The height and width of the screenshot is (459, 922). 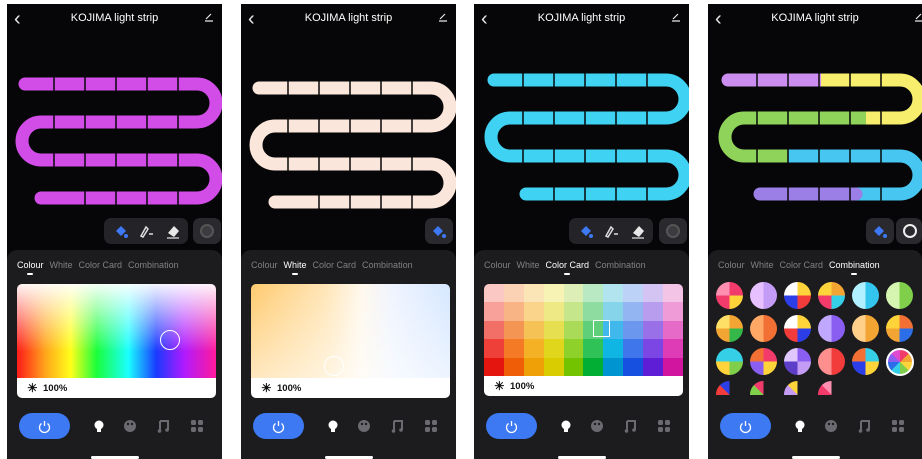 I want to click on color-temperature-picker, so click(x=350, y=331).